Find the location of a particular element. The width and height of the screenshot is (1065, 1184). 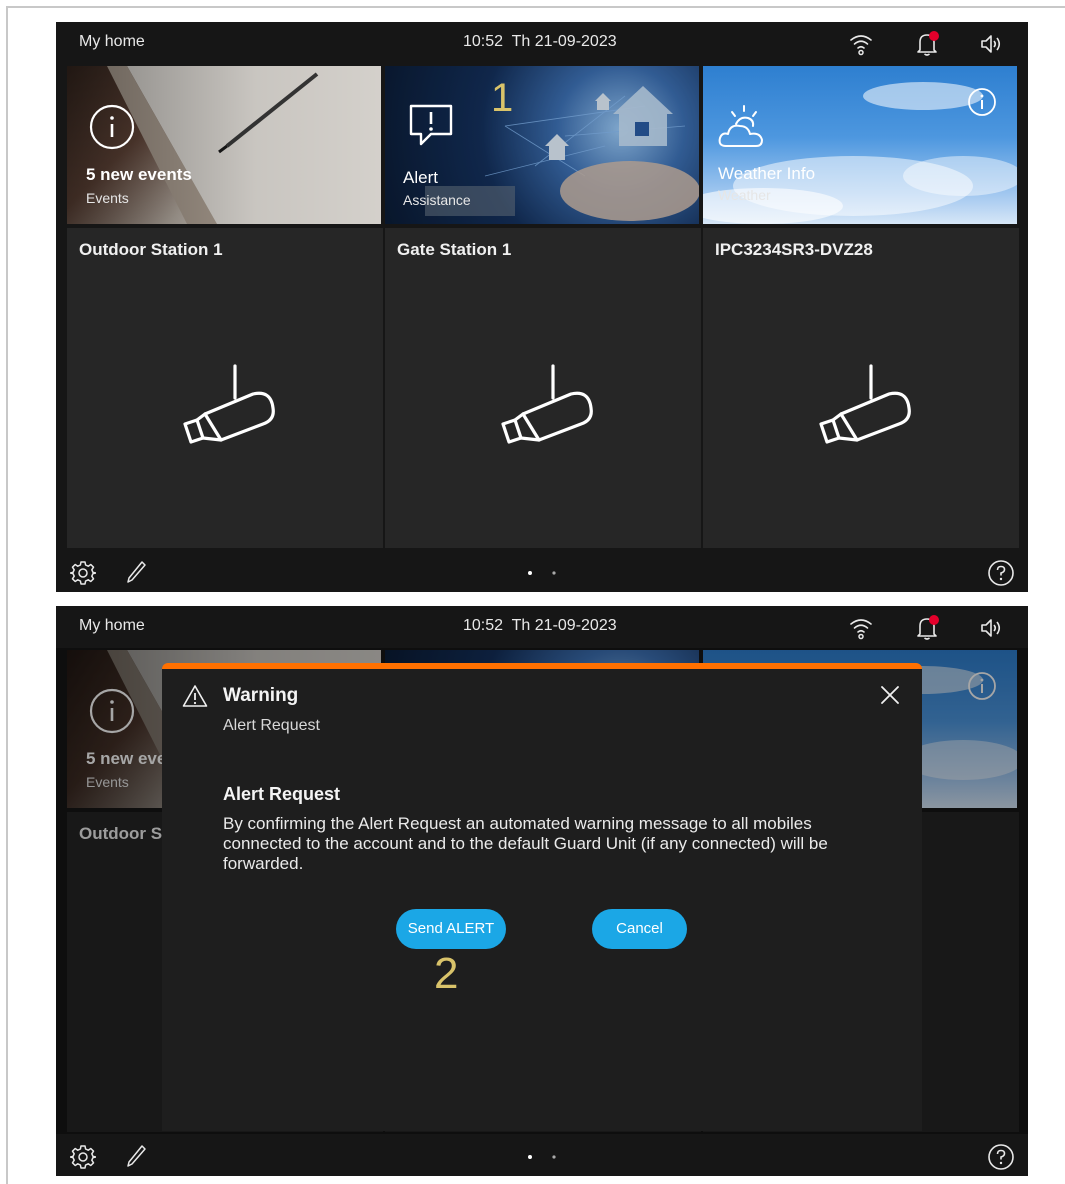

tile-title: 5 new events is located at coordinates (139, 174).